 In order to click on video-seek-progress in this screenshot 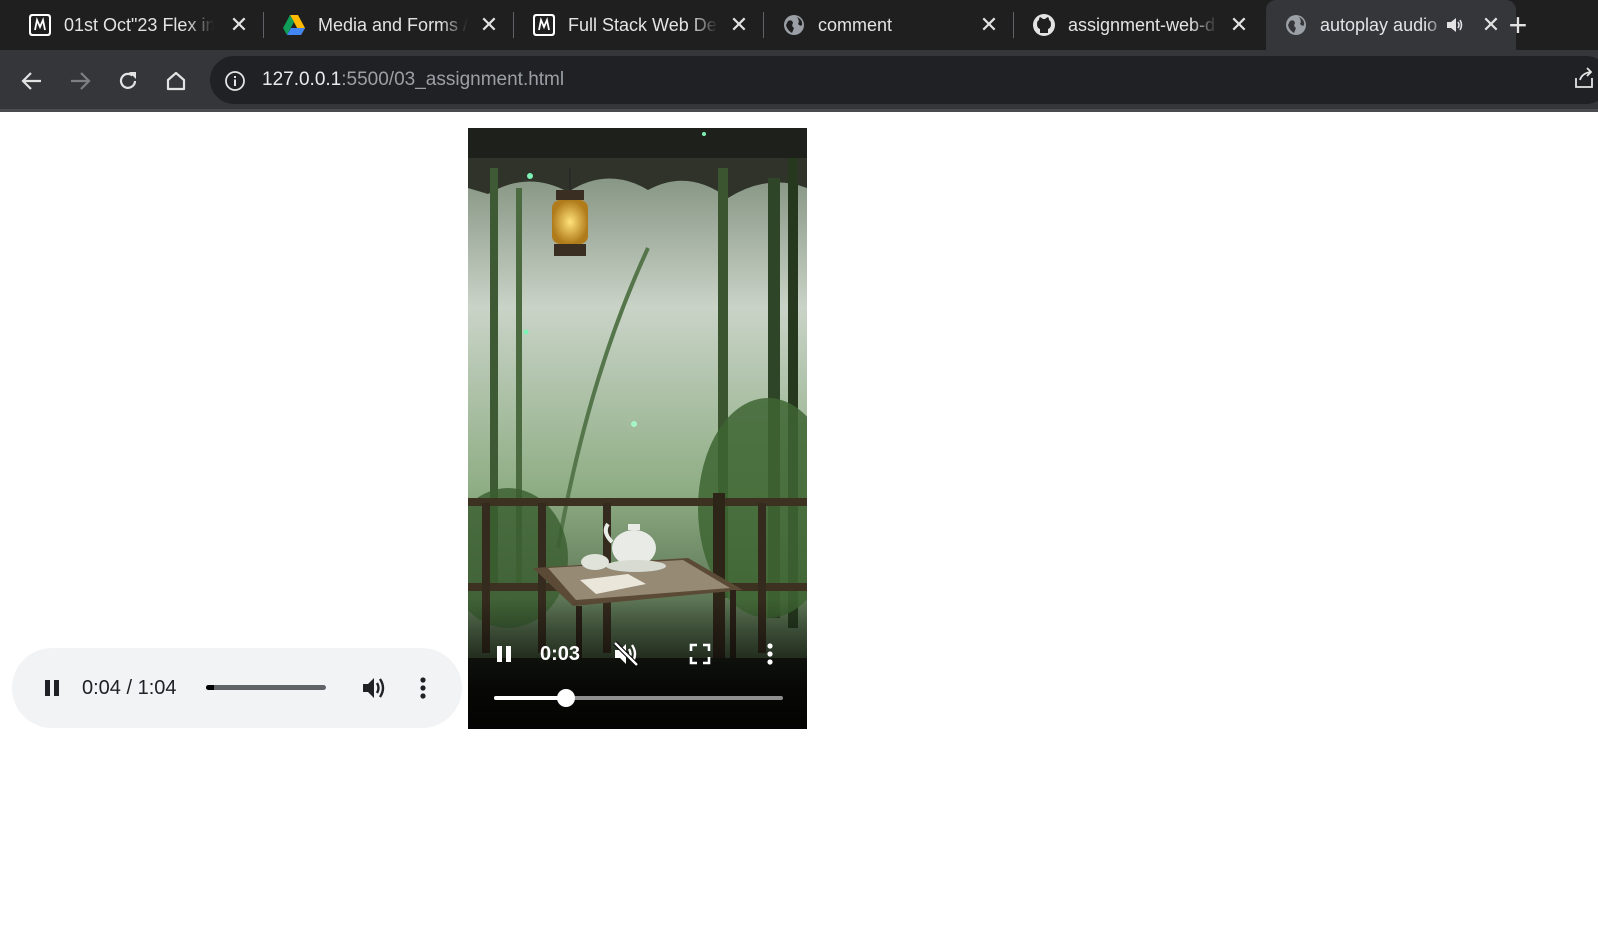, I will do `click(530, 698)`.